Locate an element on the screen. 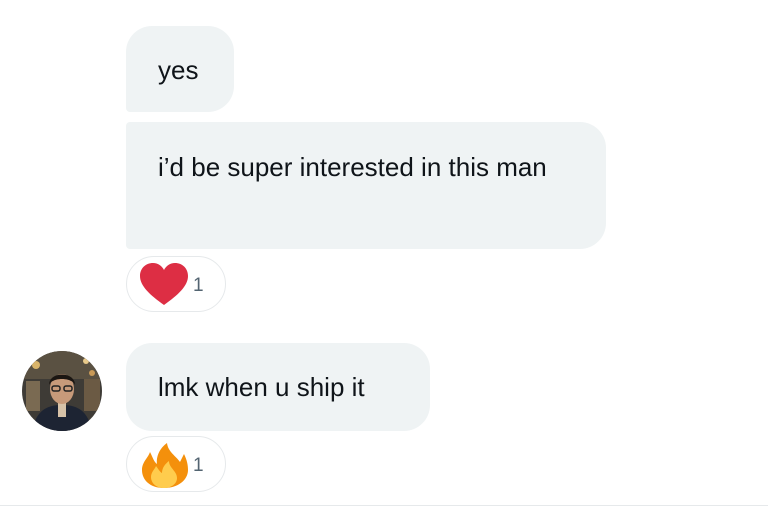 The height and width of the screenshot is (508, 768). message-text: yes is located at coordinates (178, 70).